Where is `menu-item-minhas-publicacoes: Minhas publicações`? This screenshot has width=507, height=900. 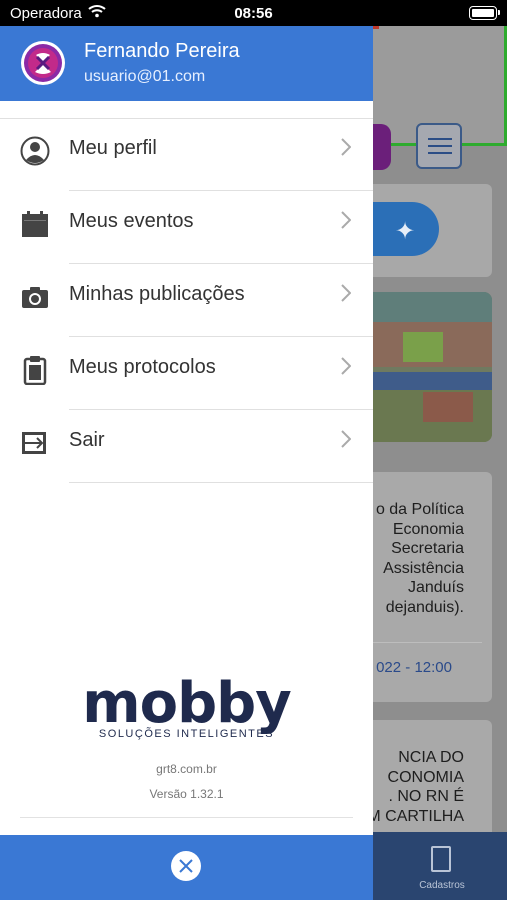 menu-item-minhas-publicacoes: Minhas publicações is located at coordinates (186, 300).